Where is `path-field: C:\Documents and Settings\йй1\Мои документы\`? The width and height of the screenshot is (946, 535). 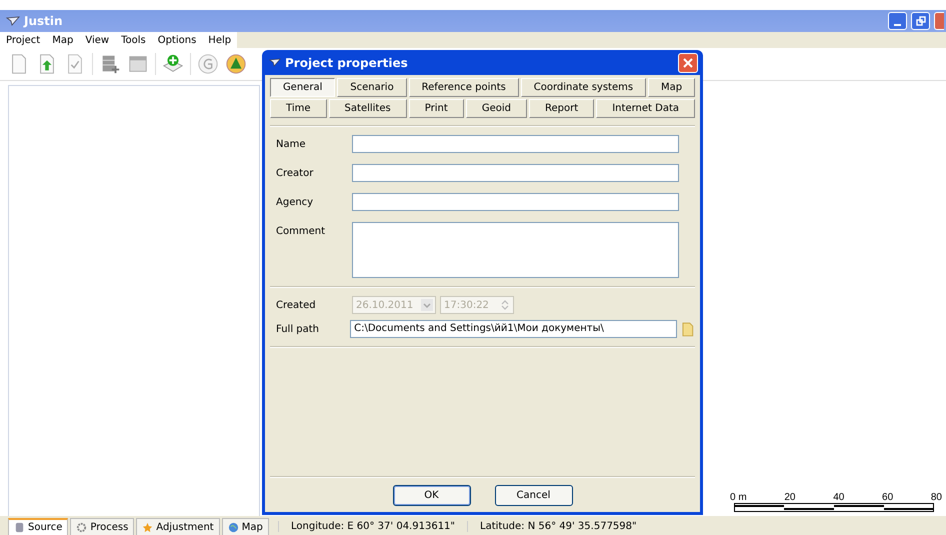 path-field: C:\Documents and Settings\йй1\Мои документы\ is located at coordinates (514, 329).